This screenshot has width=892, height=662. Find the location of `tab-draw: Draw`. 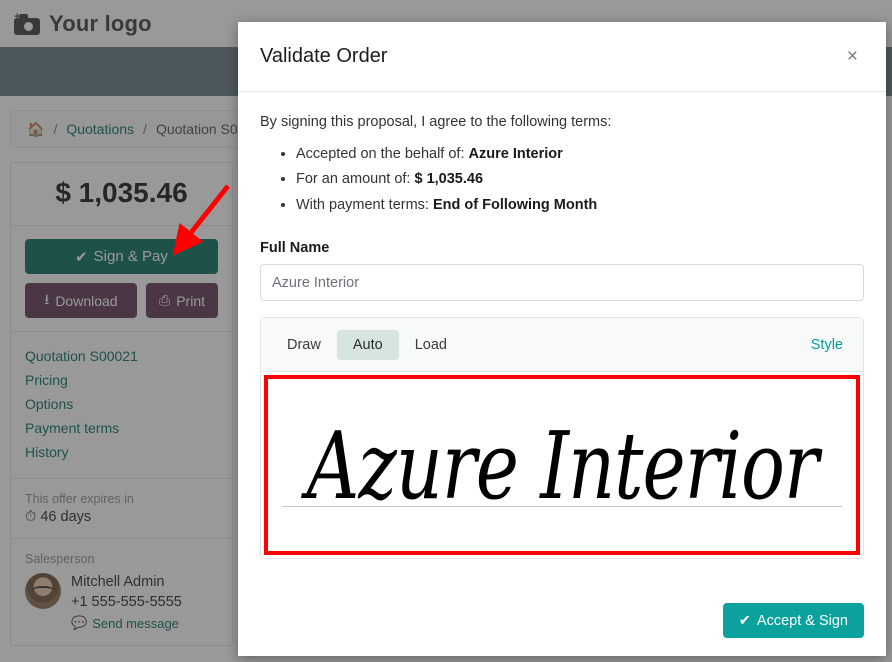

tab-draw: Draw is located at coordinates (304, 345).